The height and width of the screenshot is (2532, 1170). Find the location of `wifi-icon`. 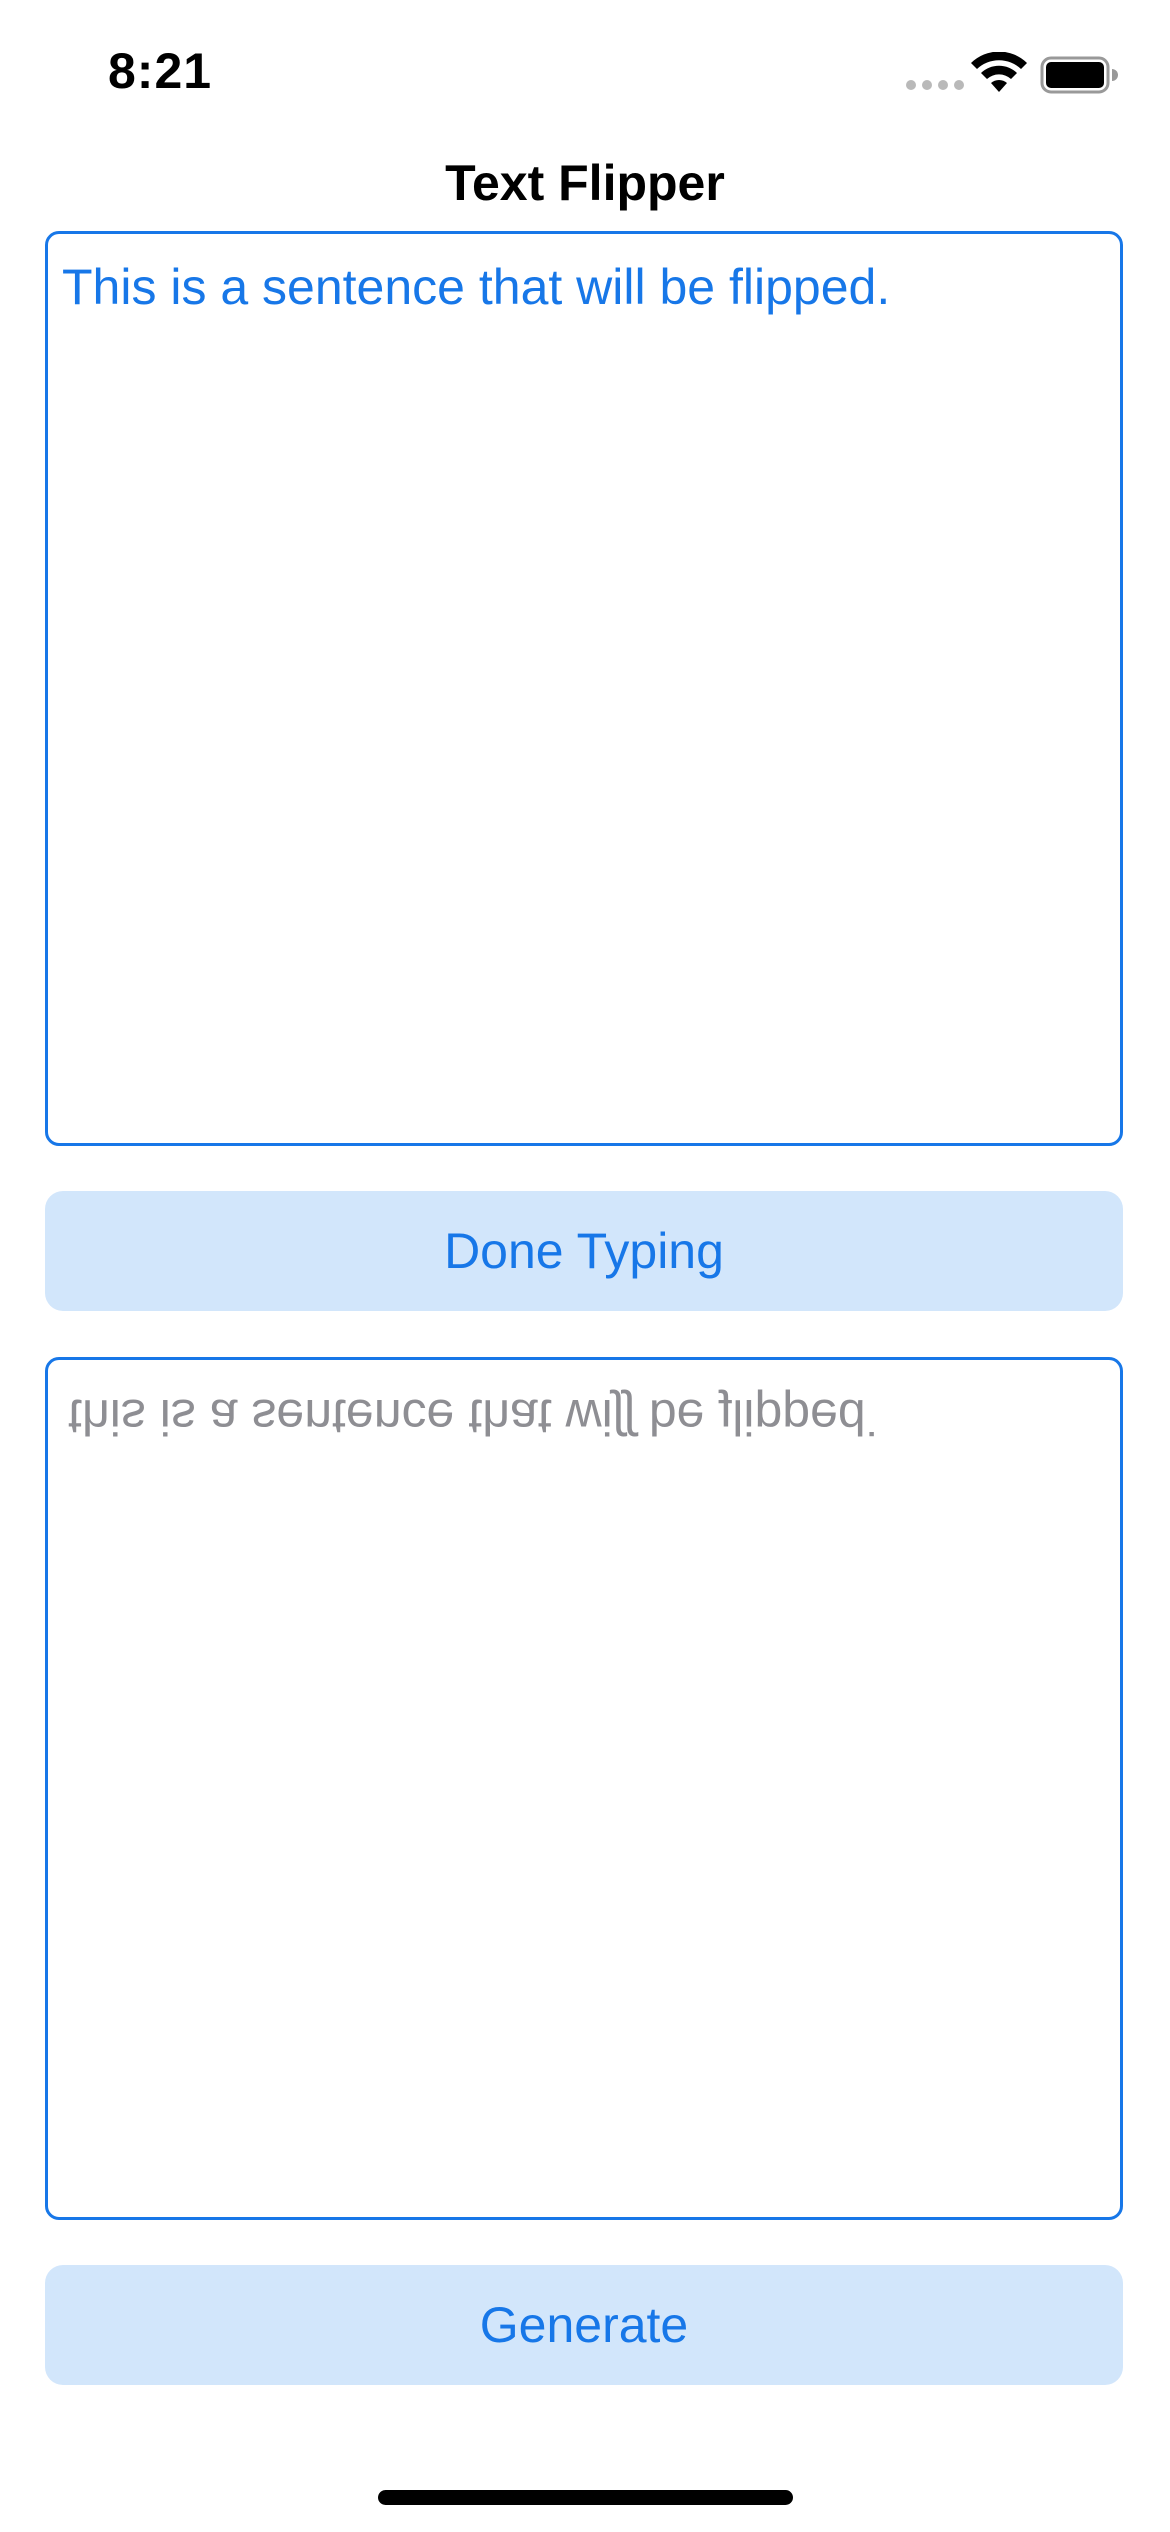

wifi-icon is located at coordinates (999, 72).